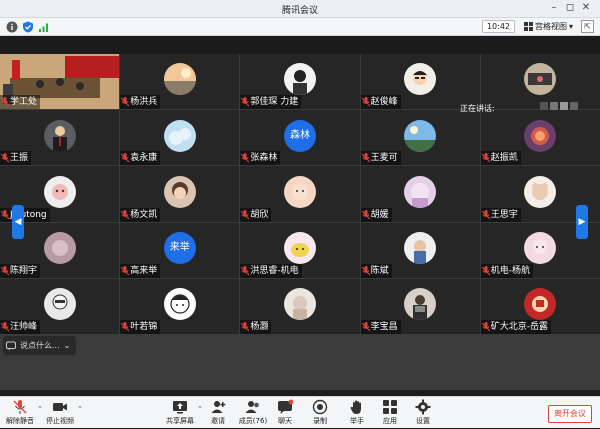  I want to click on view-mode-label: 宫格视图, so click(550, 26).